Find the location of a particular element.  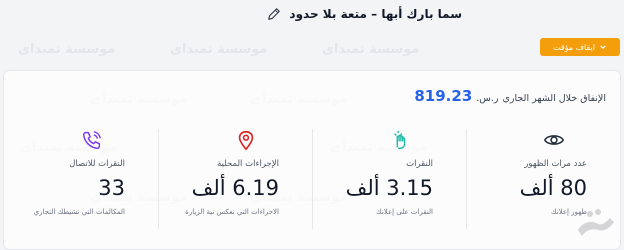

metric-label: النقرات is located at coordinates (419, 164).